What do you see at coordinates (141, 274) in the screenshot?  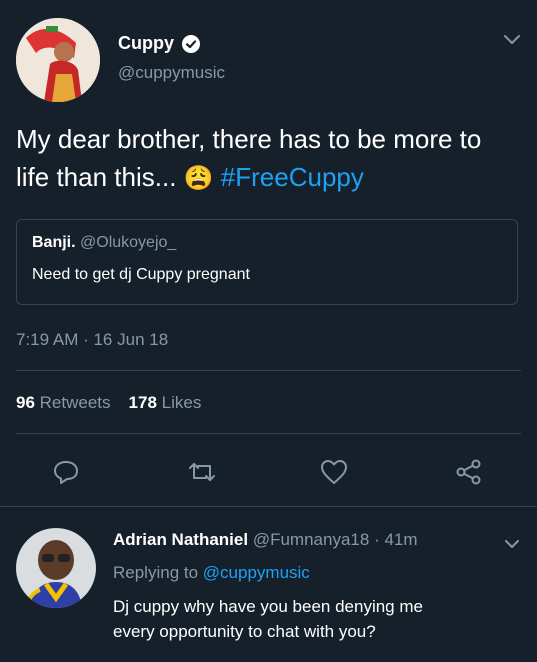 I see `quoted-tweet-text: Need to get dj Cuppy pregnant` at bounding box center [141, 274].